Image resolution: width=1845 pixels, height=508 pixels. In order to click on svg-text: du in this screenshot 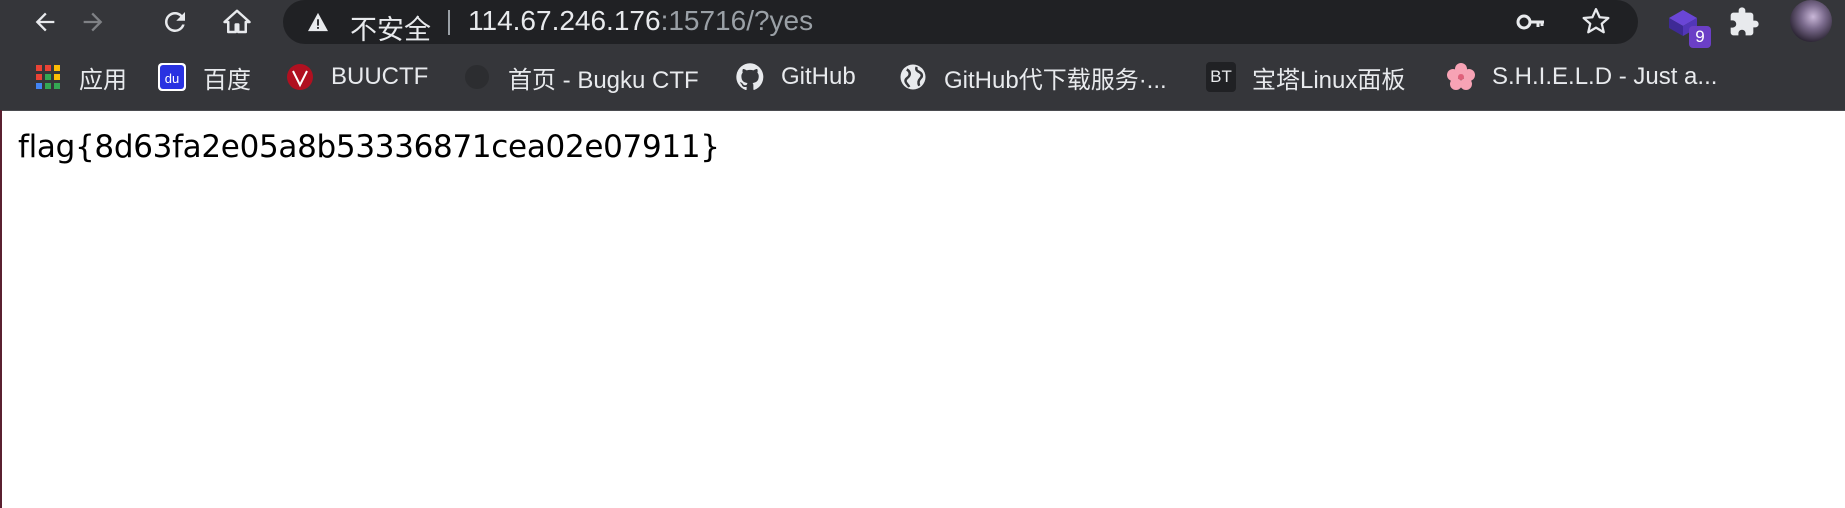, I will do `click(172, 78)`.